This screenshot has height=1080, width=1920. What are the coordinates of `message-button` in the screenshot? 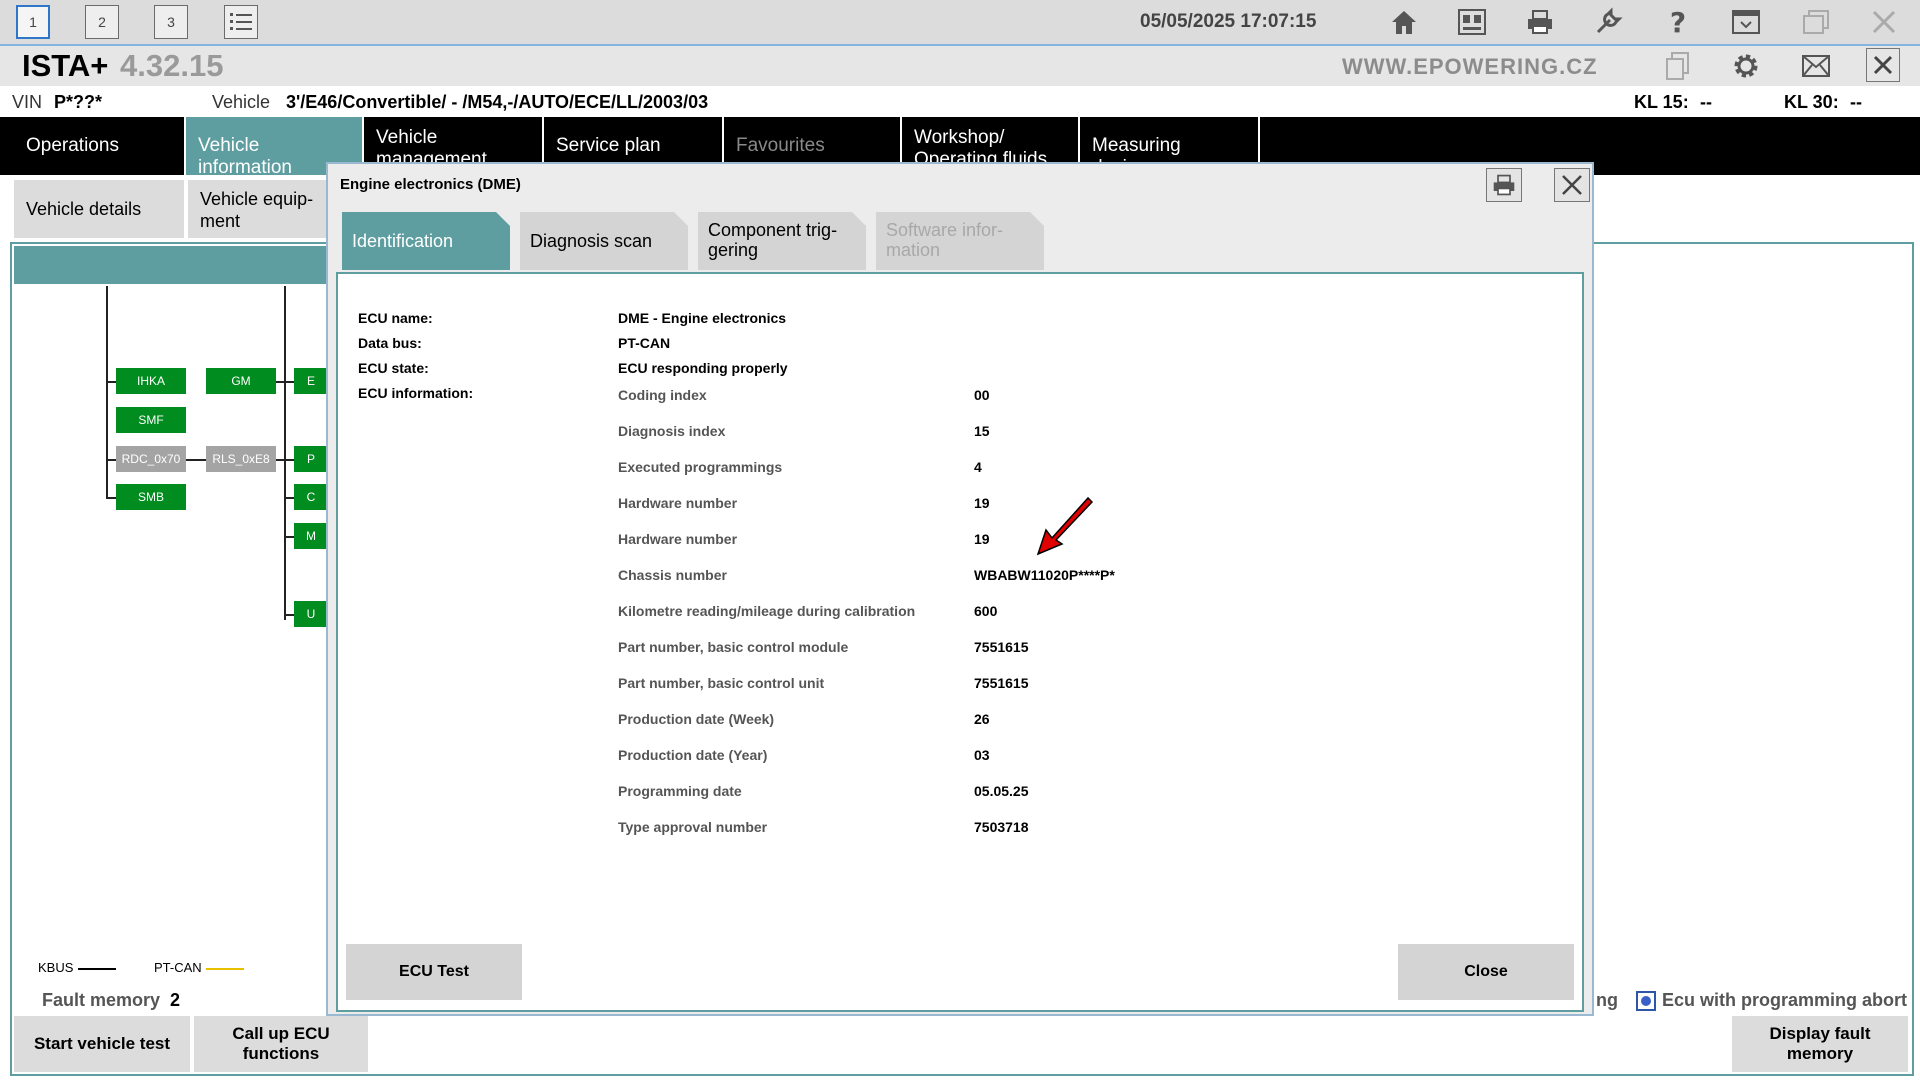 It's located at (1816, 66).